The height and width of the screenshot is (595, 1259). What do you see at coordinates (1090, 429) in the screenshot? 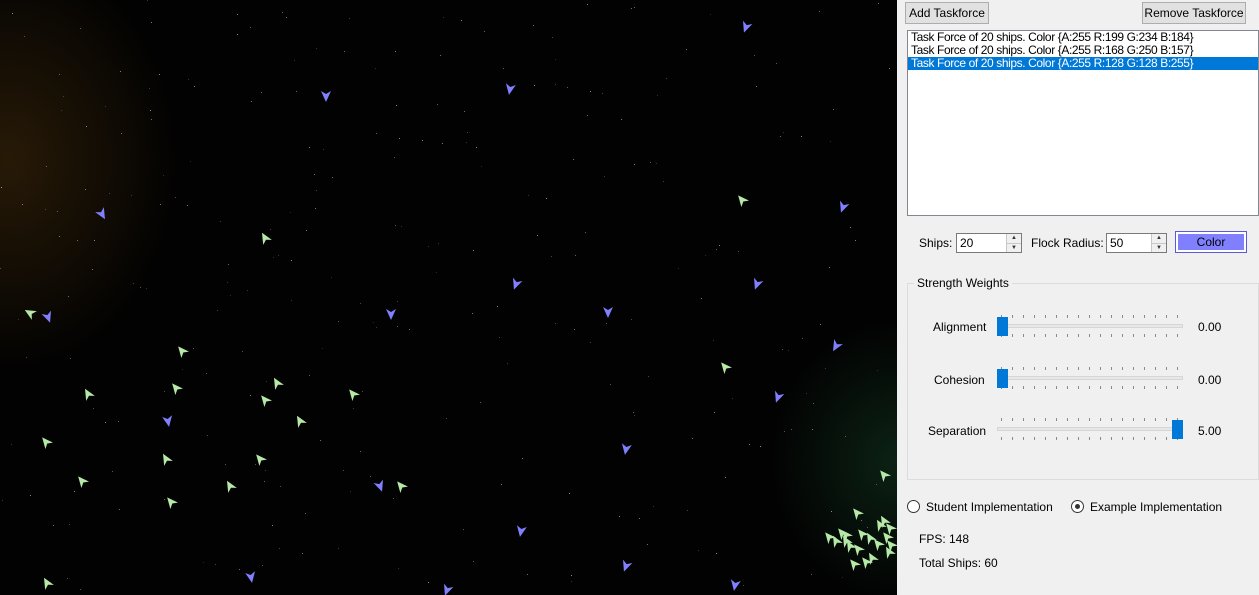
I see `separation-slider` at bounding box center [1090, 429].